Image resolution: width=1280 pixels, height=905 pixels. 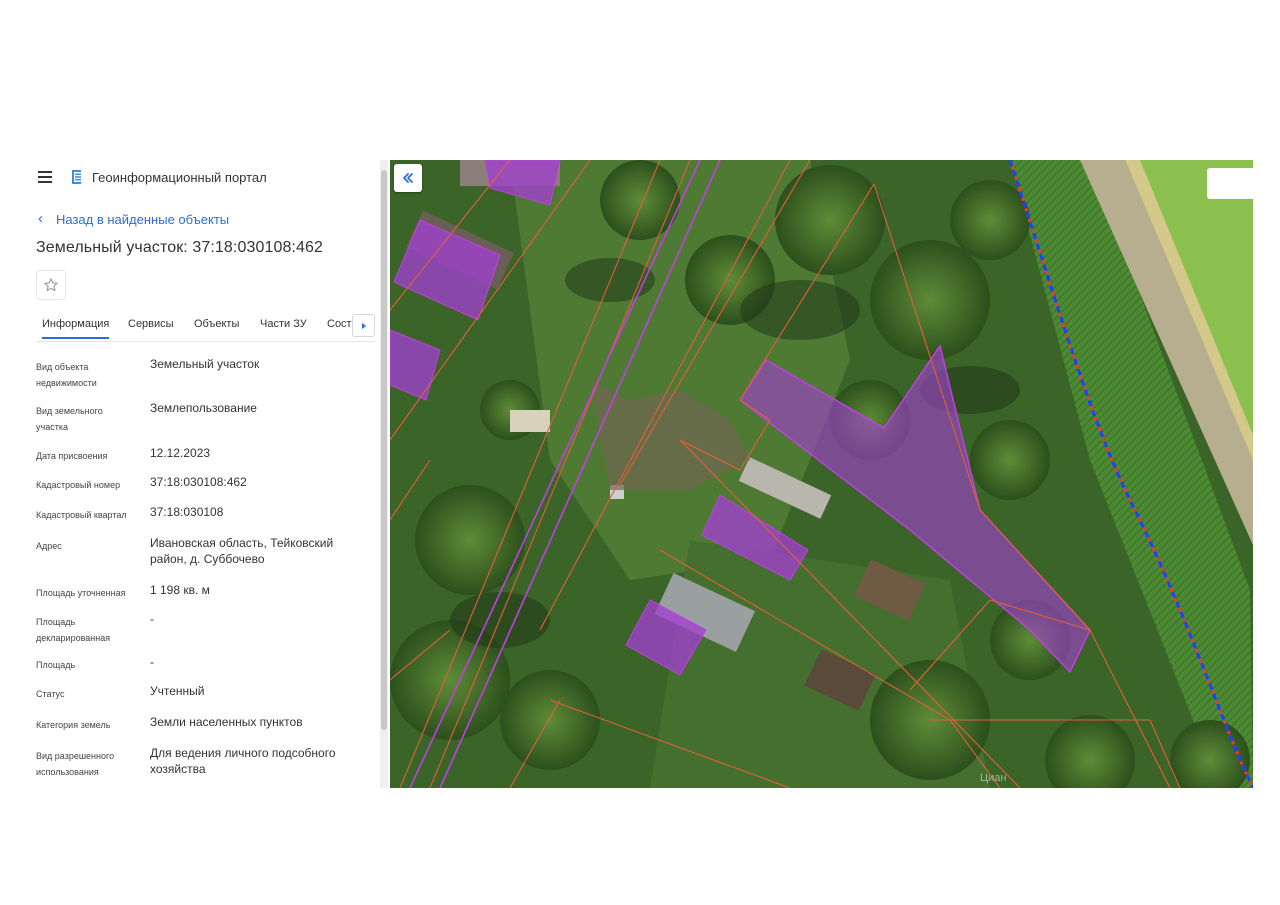 I want to click on property-key: Адрес, so click(x=49, y=546).